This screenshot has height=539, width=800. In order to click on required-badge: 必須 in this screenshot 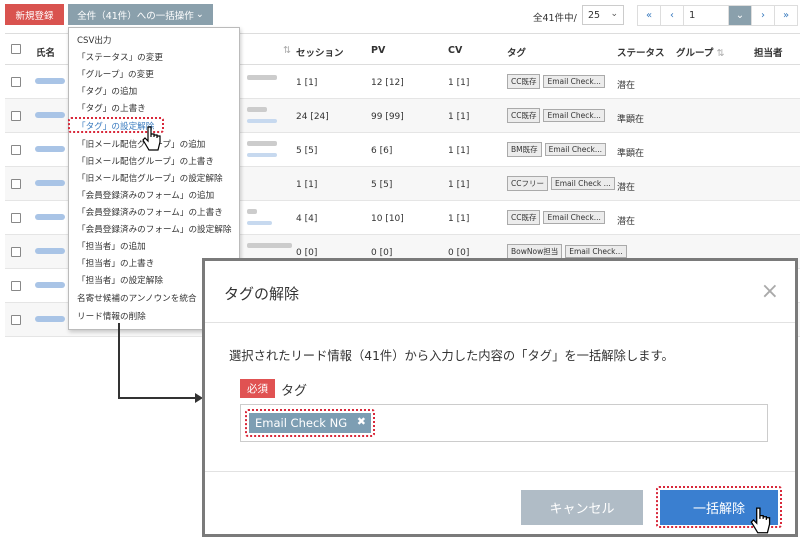, I will do `click(257, 388)`.